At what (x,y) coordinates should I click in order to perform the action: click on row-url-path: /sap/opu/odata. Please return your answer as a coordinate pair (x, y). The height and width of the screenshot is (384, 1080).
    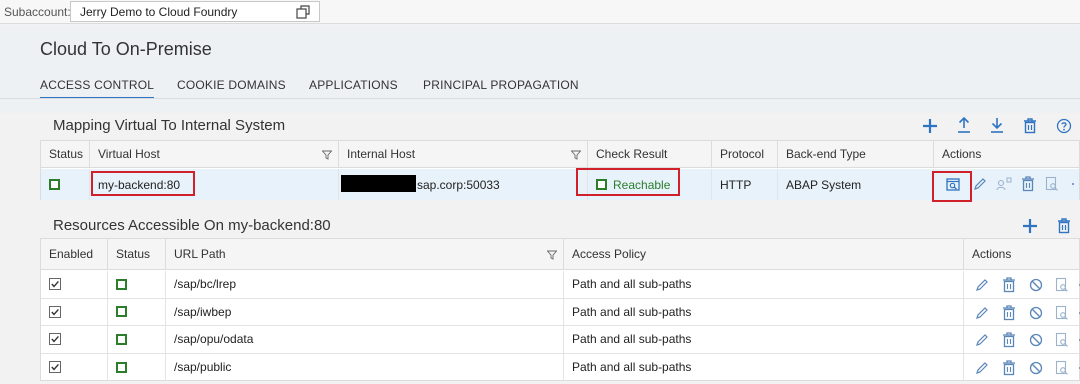
    Looking at the image, I should click on (365, 339).